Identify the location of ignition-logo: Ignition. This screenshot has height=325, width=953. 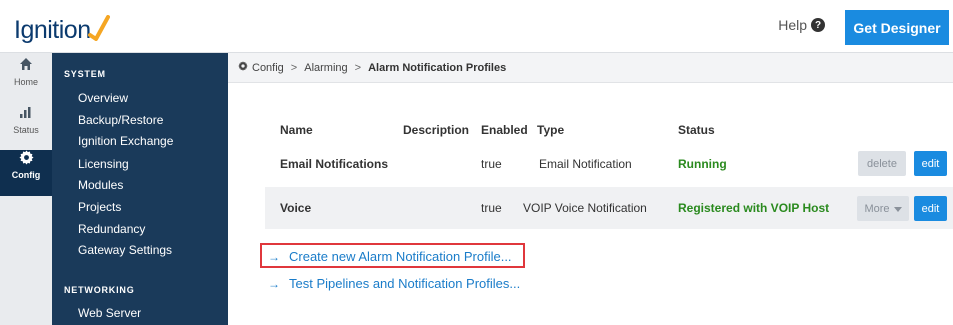
(62, 27).